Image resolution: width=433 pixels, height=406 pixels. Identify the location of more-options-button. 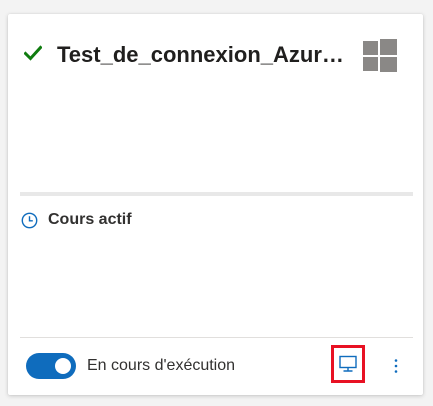
(396, 366).